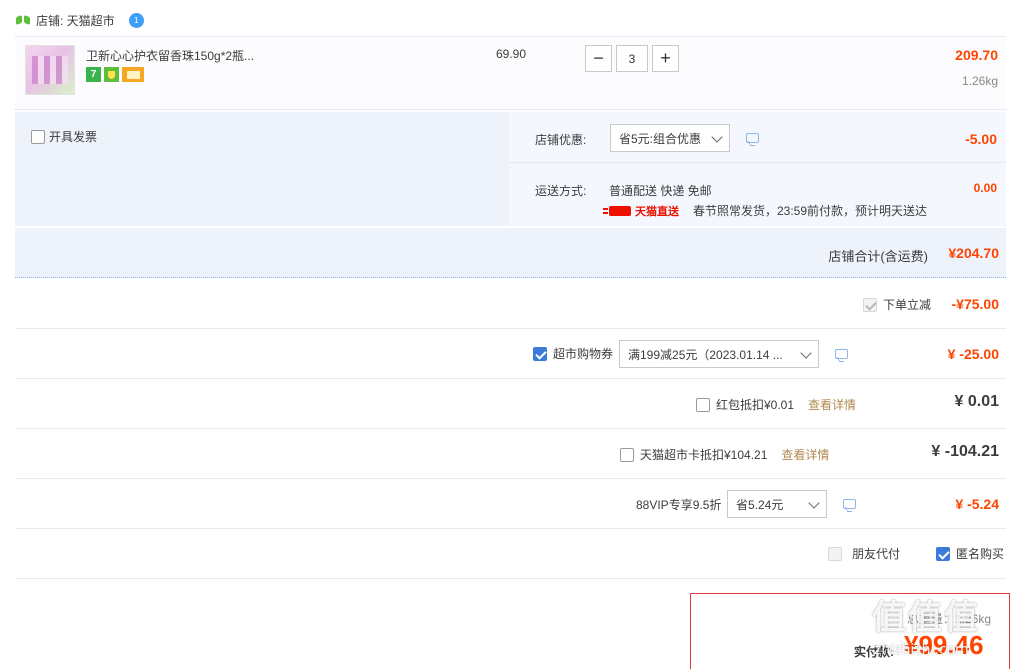 The width and height of the screenshot is (1020, 669). Describe the element at coordinates (973, 253) in the screenshot. I see `subtotal-value: ¥204.70` at that location.